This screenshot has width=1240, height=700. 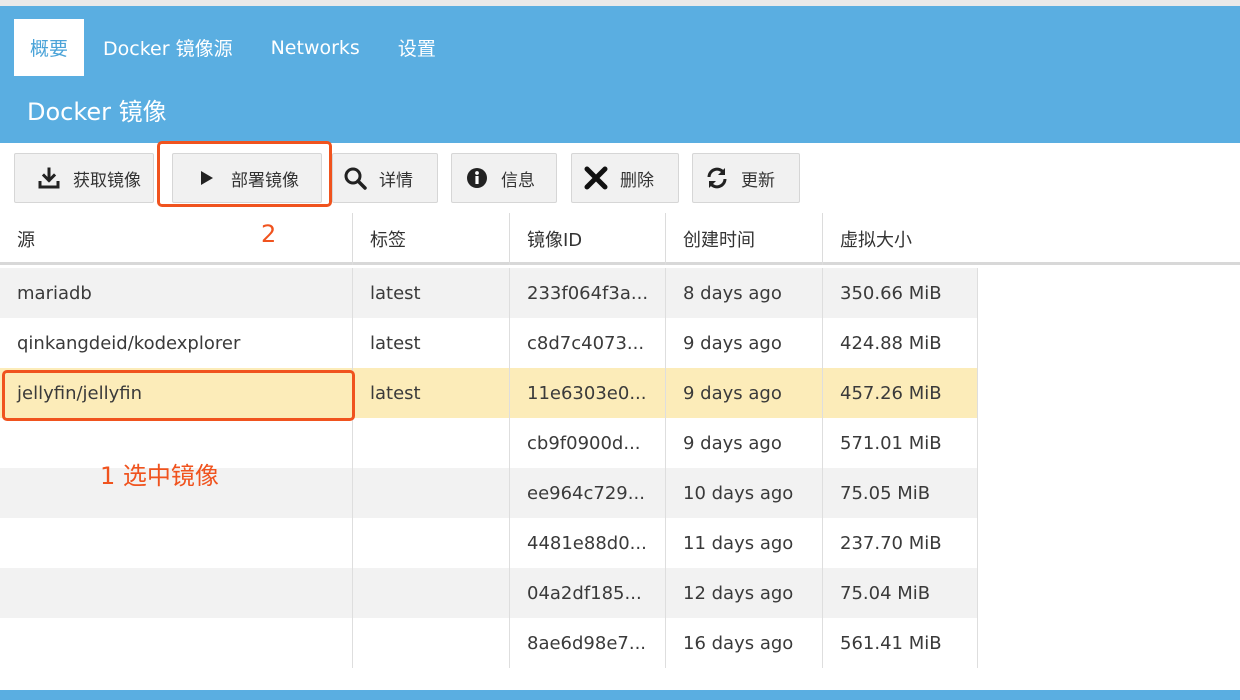 I want to click on column-header-created: 创建时间, so click(x=744, y=239).